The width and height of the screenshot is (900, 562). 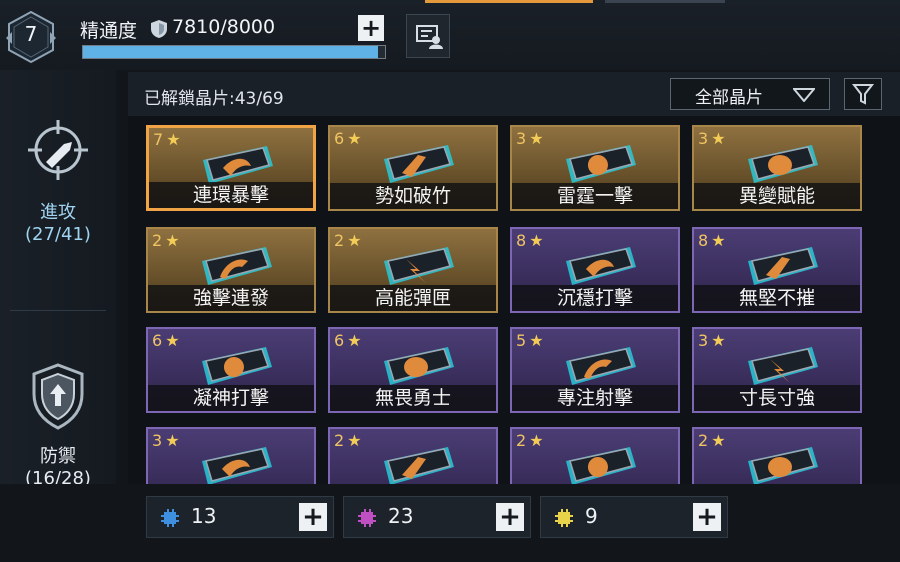 I want to click on chip-card: 2 ★ 強擊連發, so click(x=231, y=270).